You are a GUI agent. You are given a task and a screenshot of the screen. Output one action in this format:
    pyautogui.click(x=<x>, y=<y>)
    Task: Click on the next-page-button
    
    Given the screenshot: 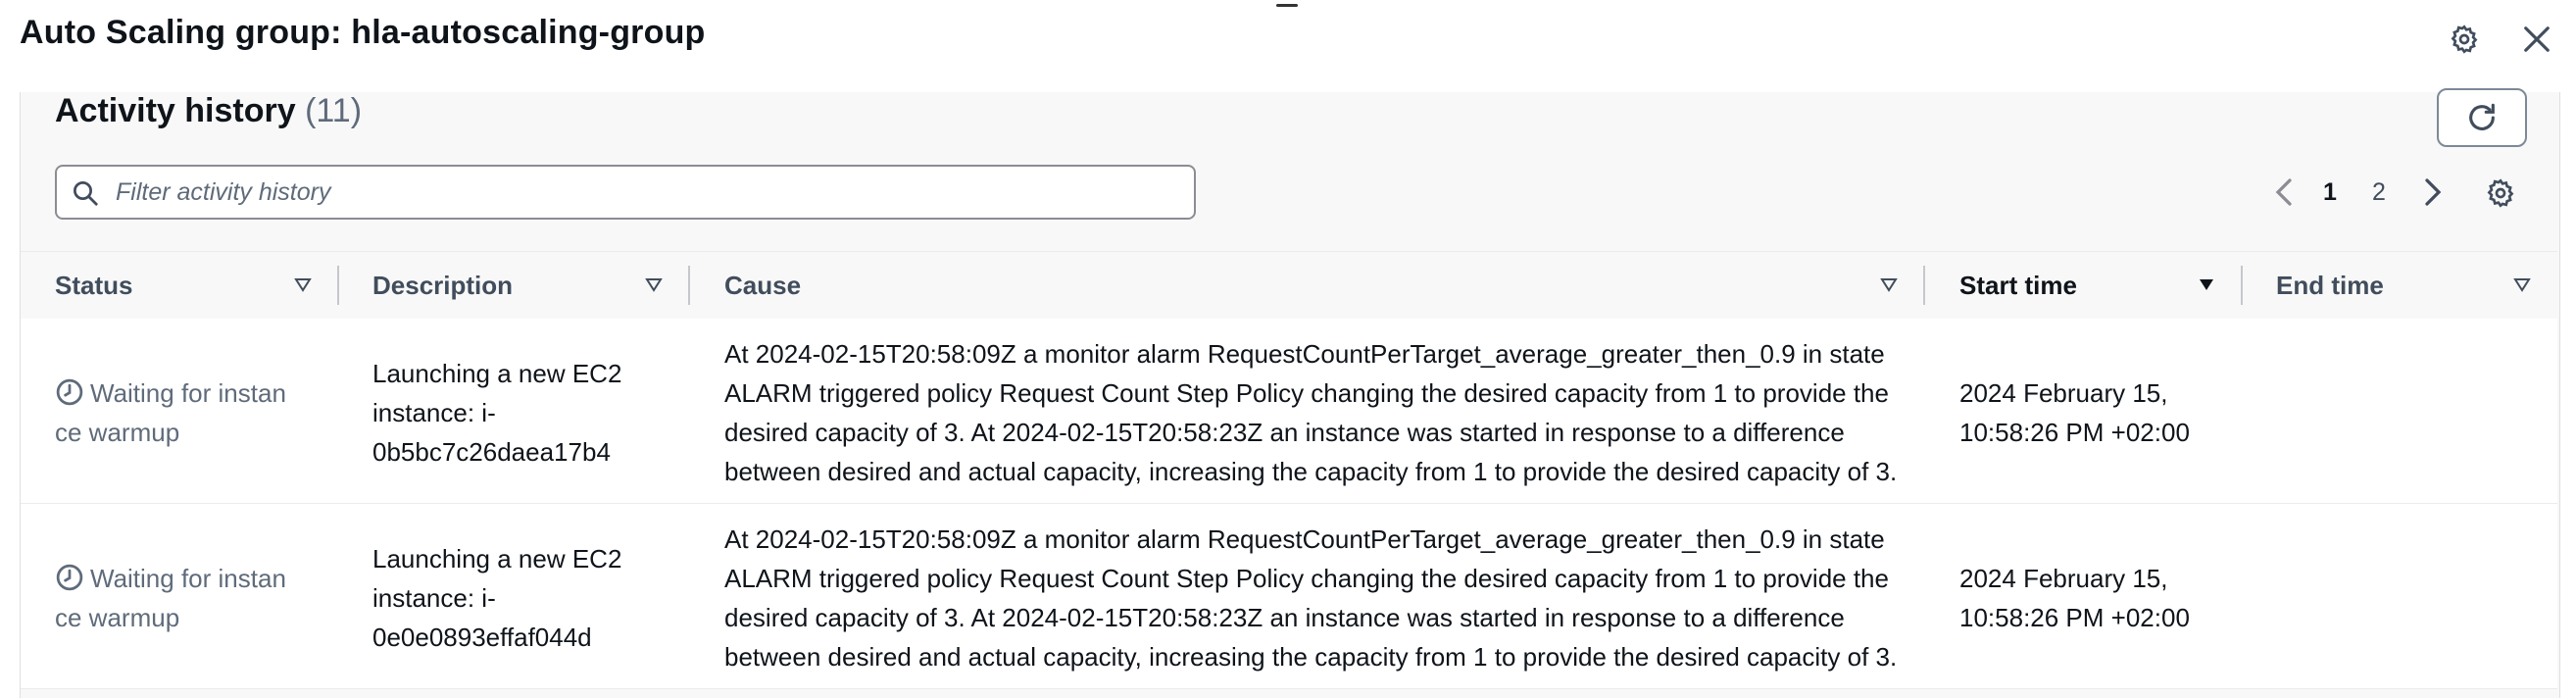 What is the action you would take?
    pyautogui.click(x=2433, y=192)
    